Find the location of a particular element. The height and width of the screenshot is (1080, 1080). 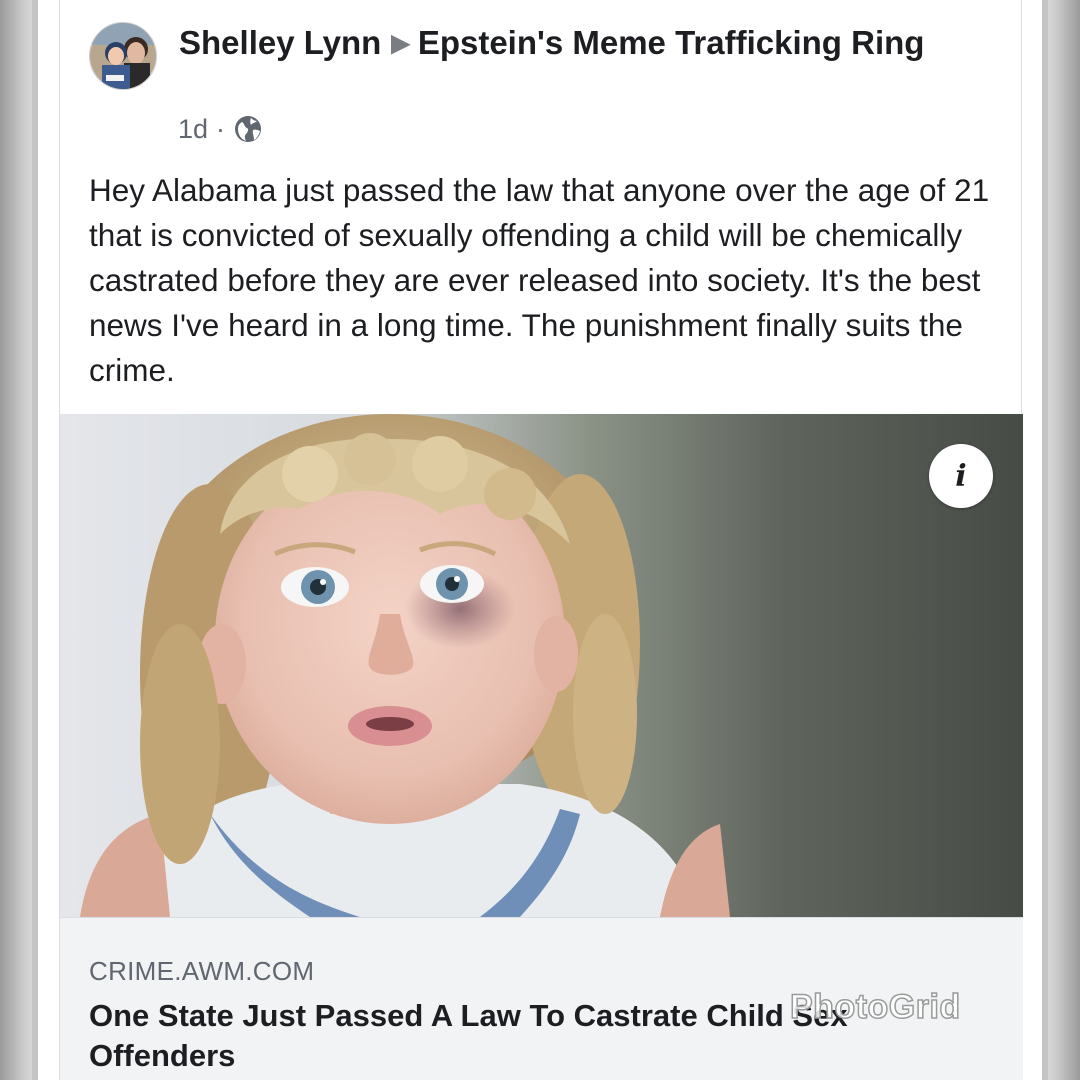

avatar is located at coordinates (123, 56).